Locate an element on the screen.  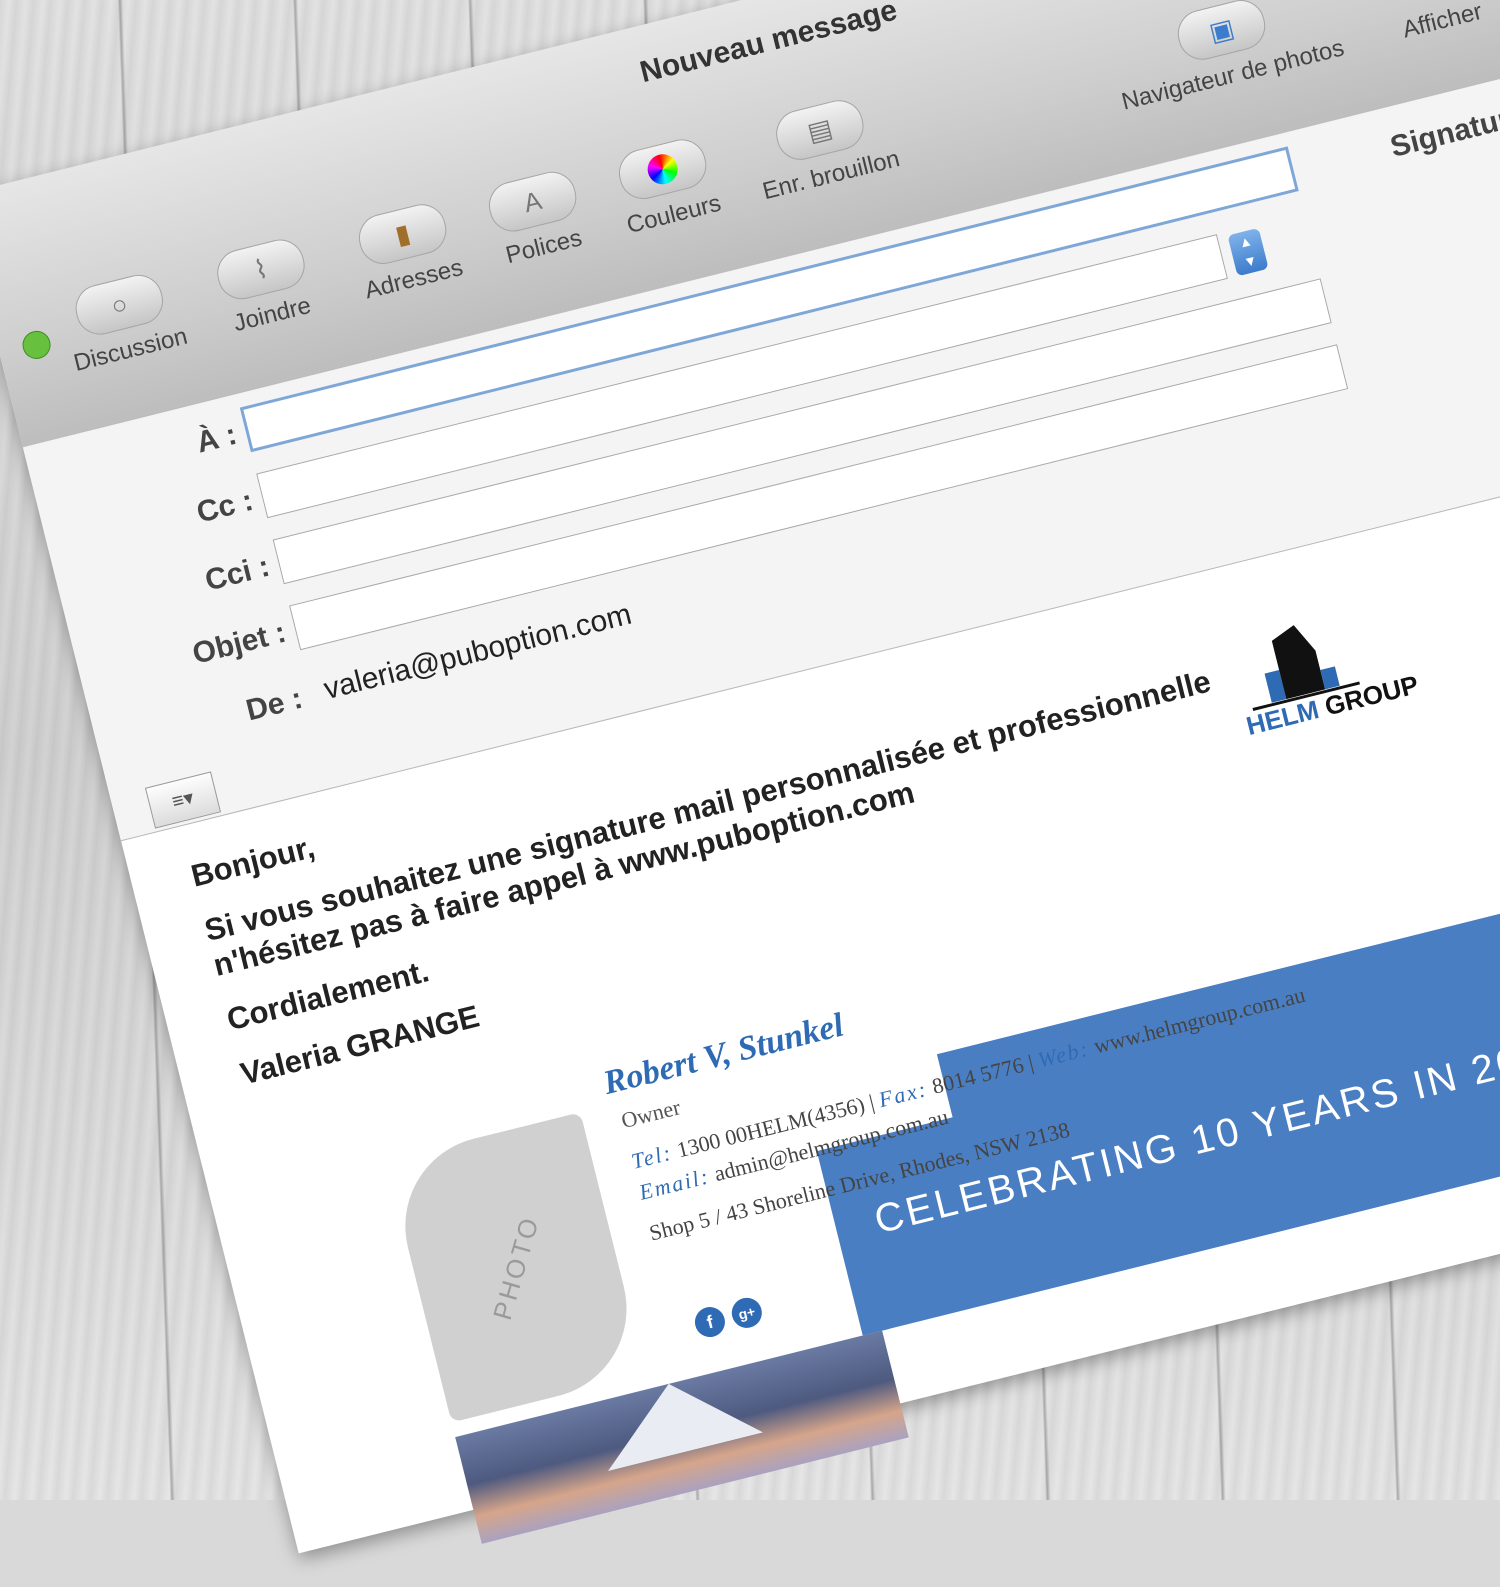
house-roof is located at coordinates (677, 1418).